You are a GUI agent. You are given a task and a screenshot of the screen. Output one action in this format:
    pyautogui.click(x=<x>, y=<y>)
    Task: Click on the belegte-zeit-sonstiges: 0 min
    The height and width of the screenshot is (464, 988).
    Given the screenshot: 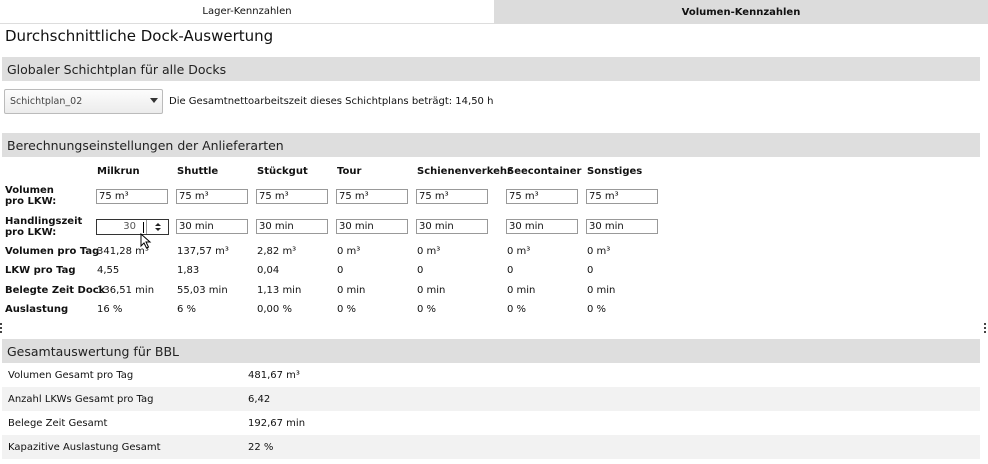 What is the action you would take?
    pyautogui.click(x=601, y=290)
    